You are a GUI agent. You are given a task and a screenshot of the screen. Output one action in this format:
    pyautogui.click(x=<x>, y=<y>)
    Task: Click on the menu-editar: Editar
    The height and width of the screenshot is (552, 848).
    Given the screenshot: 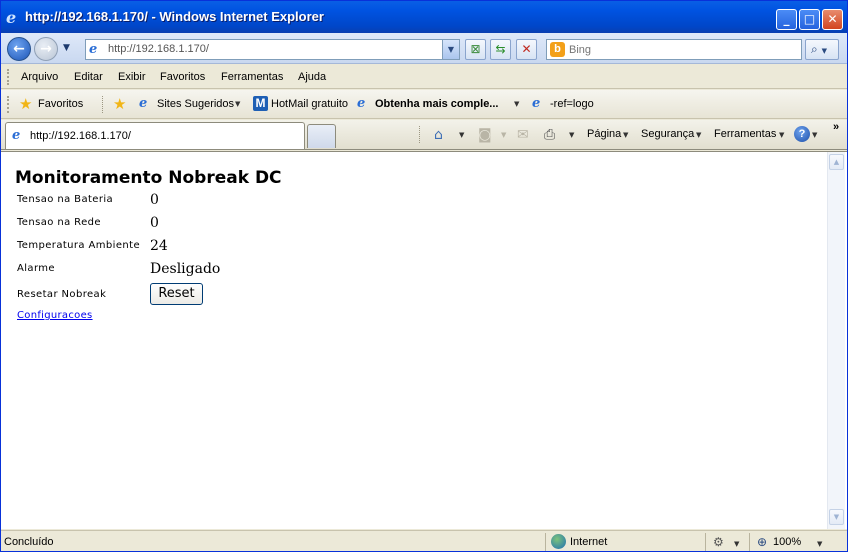 What is the action you would take?
    pyautogui.click(x=88, y=77)
    